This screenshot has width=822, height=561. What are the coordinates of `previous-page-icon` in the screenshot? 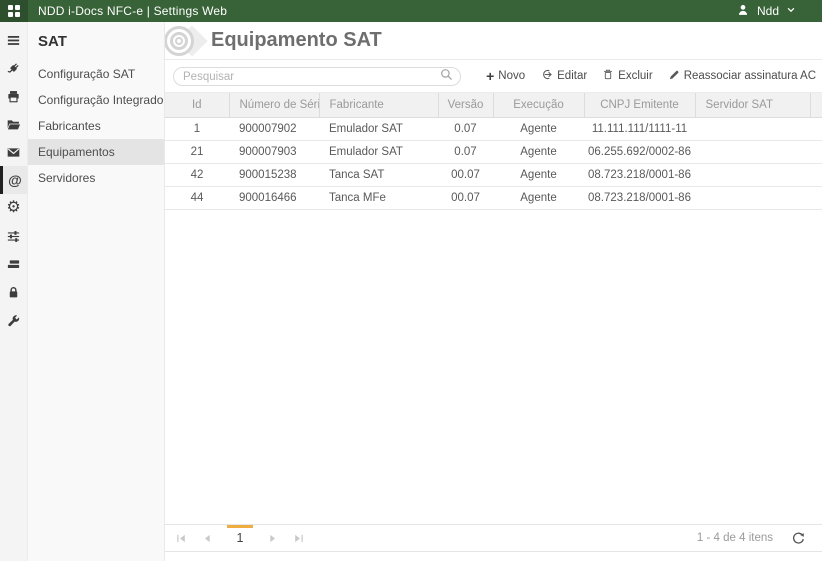 It's located at (207, 538).